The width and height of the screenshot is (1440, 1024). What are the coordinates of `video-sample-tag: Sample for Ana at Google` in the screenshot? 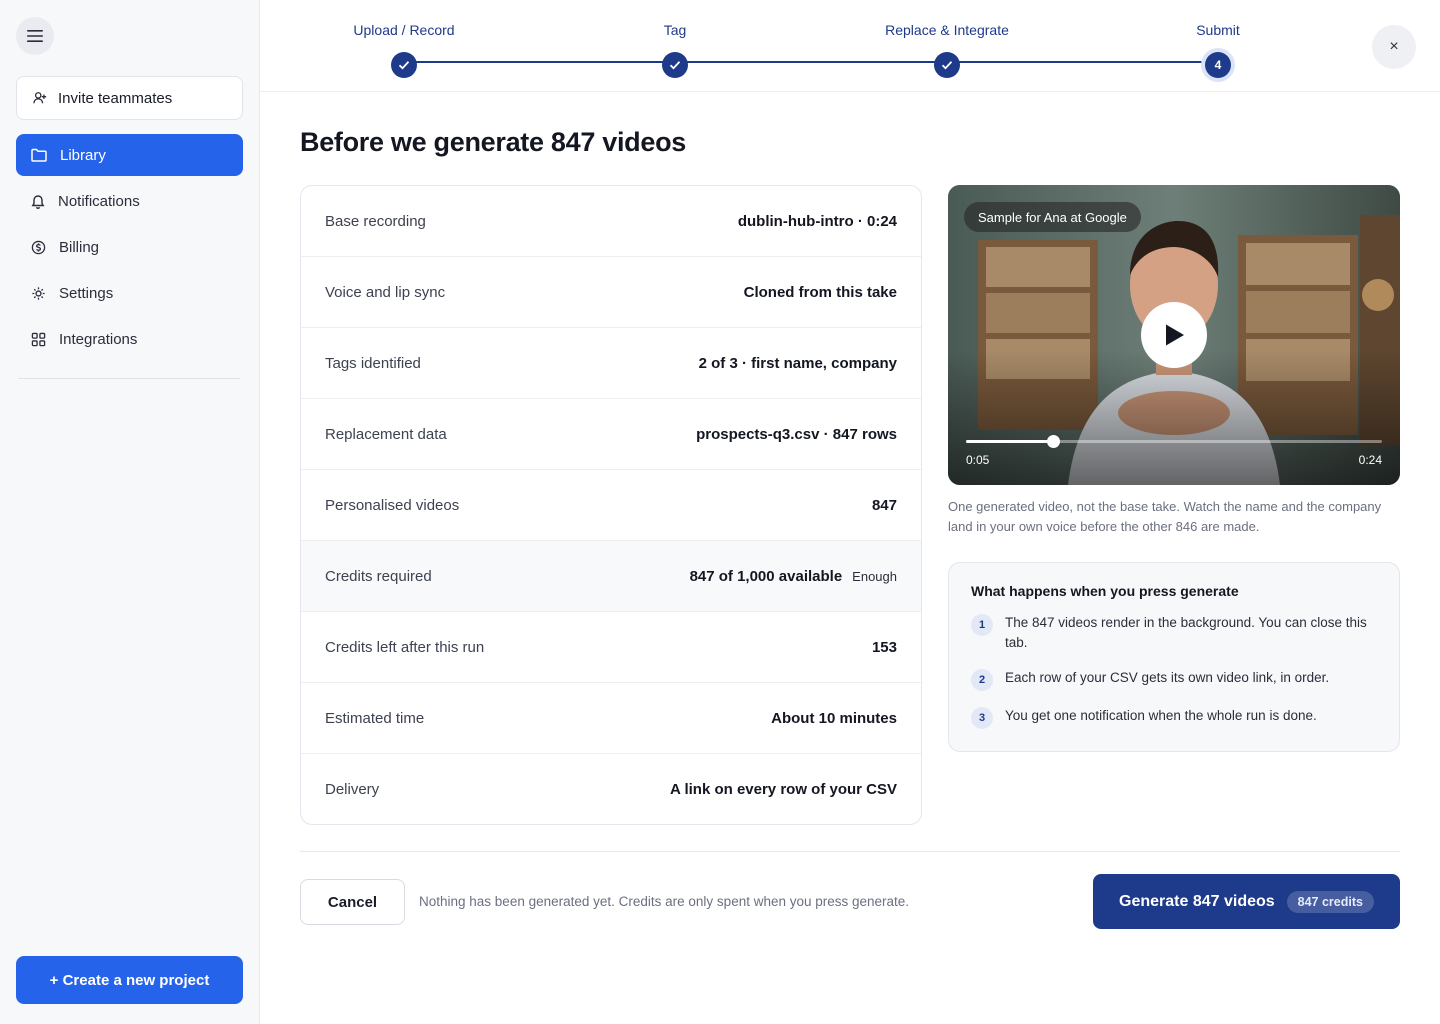 It's located at (1052, 217).